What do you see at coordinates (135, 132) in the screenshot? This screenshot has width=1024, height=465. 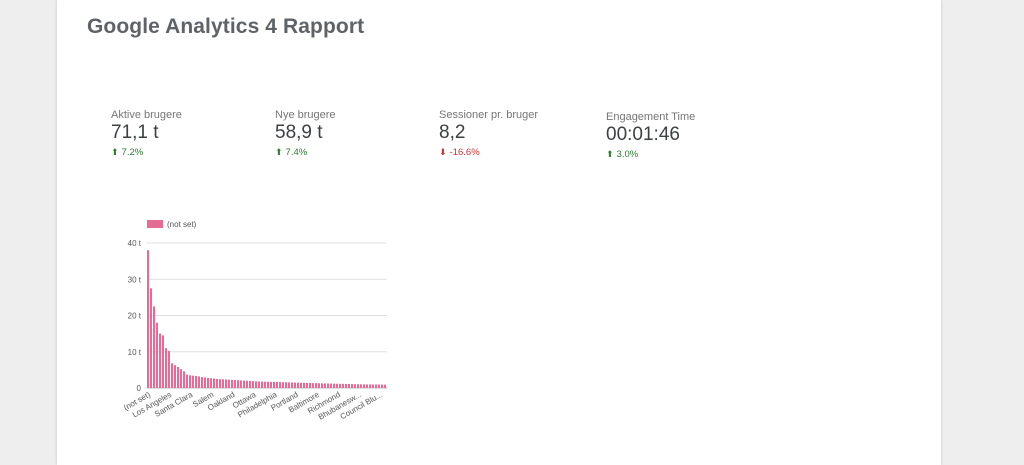 I see `kpi-value: 71,1 t` at bounding box center [135, 132].